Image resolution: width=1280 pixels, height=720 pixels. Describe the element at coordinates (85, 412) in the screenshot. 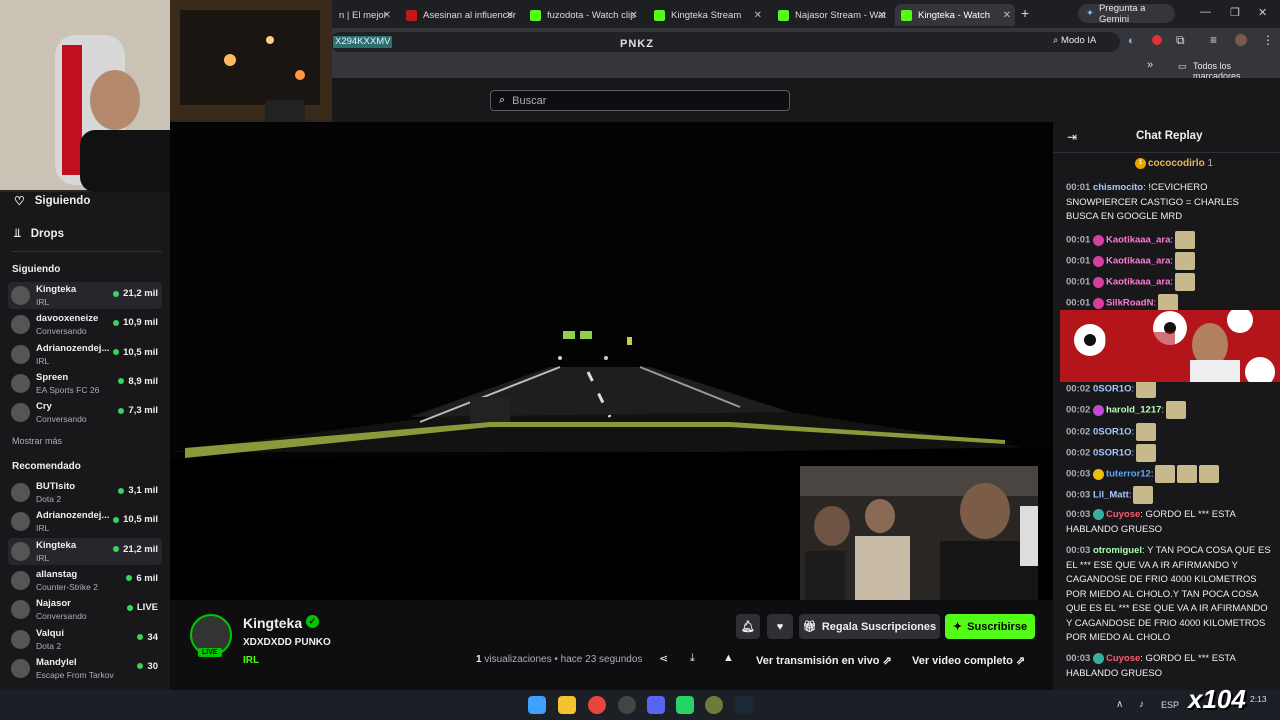

I see `sidebar-channel: Cry Conversando 7,3 mil` at that location.